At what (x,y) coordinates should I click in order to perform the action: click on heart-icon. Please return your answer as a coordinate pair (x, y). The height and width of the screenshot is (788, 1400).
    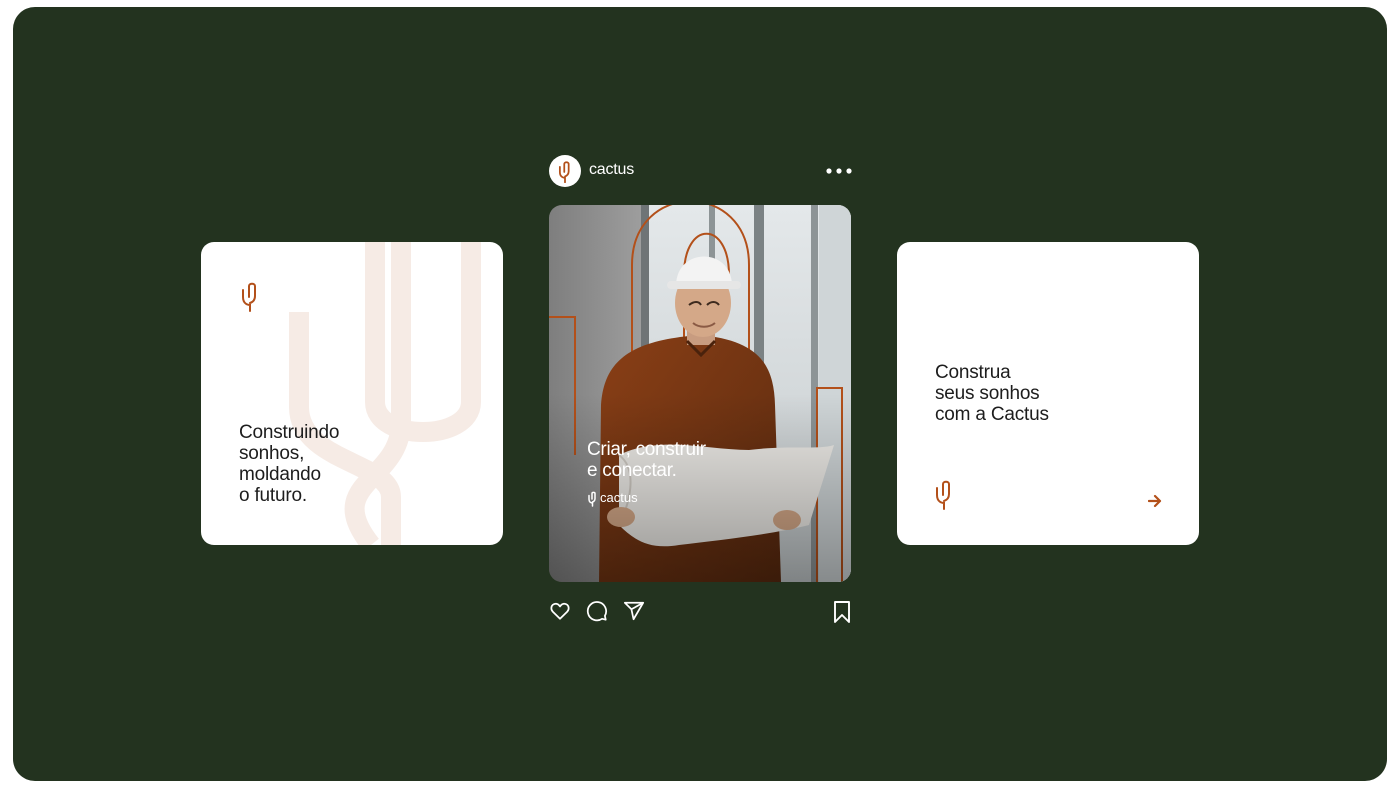
    Looking at the image, I should click on (560, 611).